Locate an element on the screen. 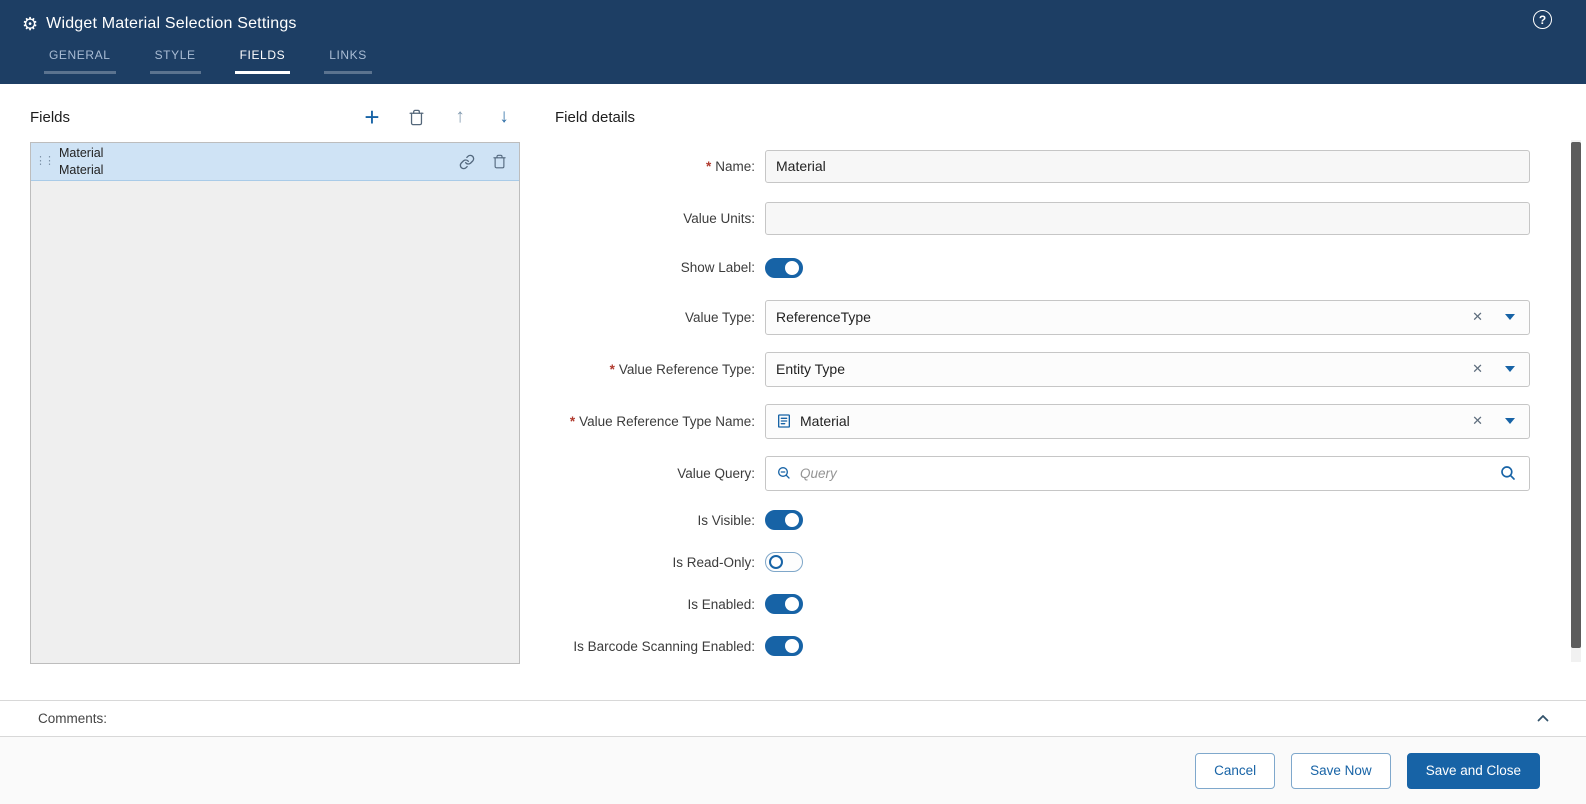 Image resolution: width=1586 pixels, height=804 pixels. form-row-value-reference-type-name: * Value Reference Type Name: Material ✕ is located at coordinates (1042, 421).